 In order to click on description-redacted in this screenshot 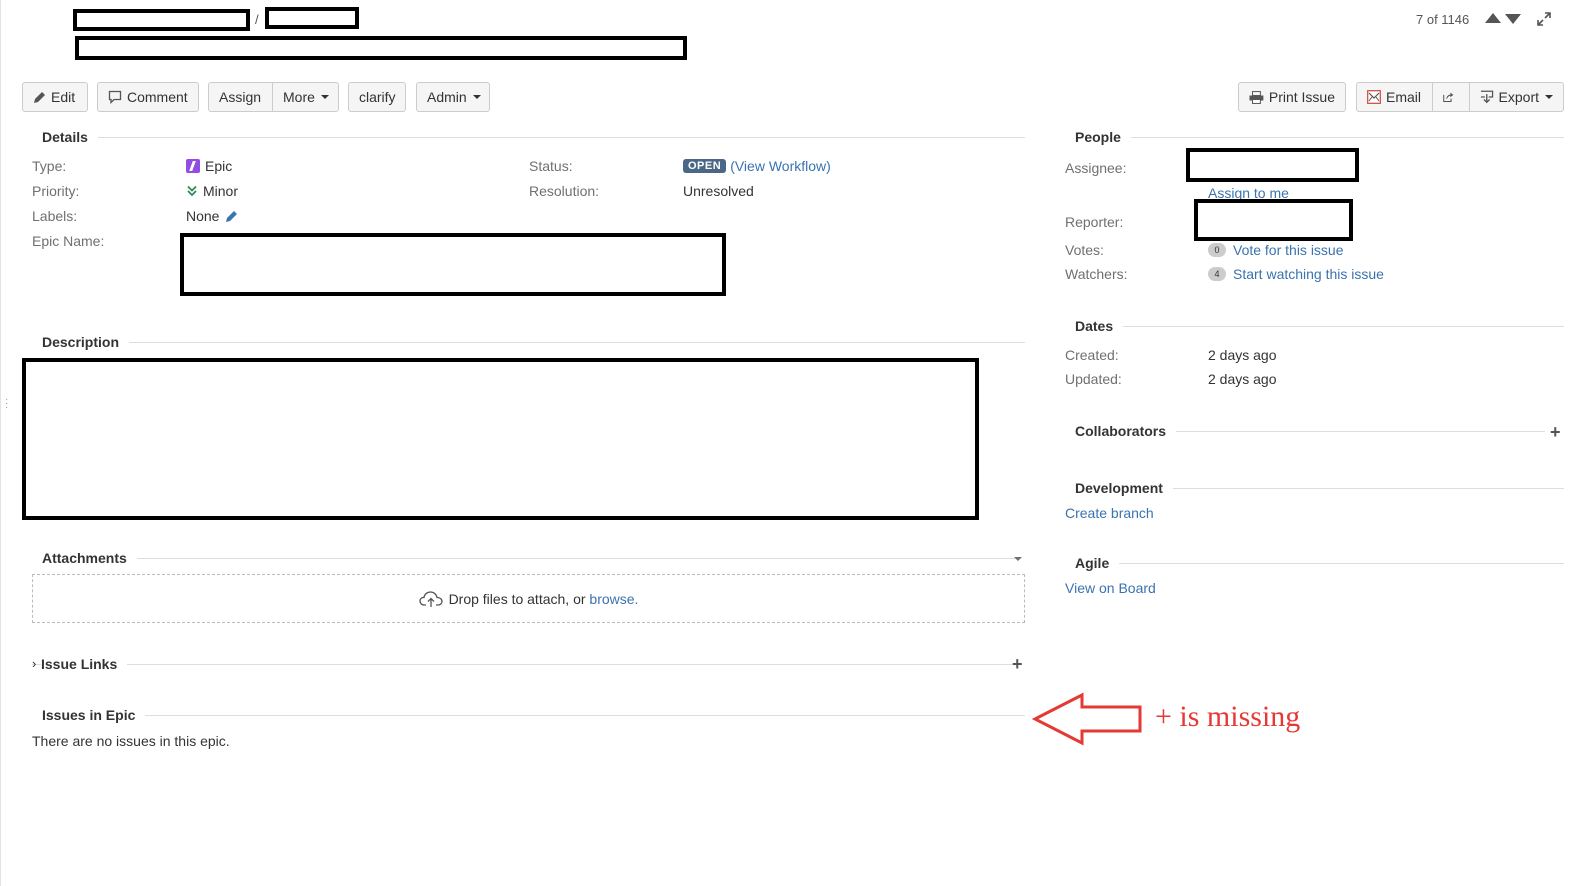, I will do `click(500, 439)`.